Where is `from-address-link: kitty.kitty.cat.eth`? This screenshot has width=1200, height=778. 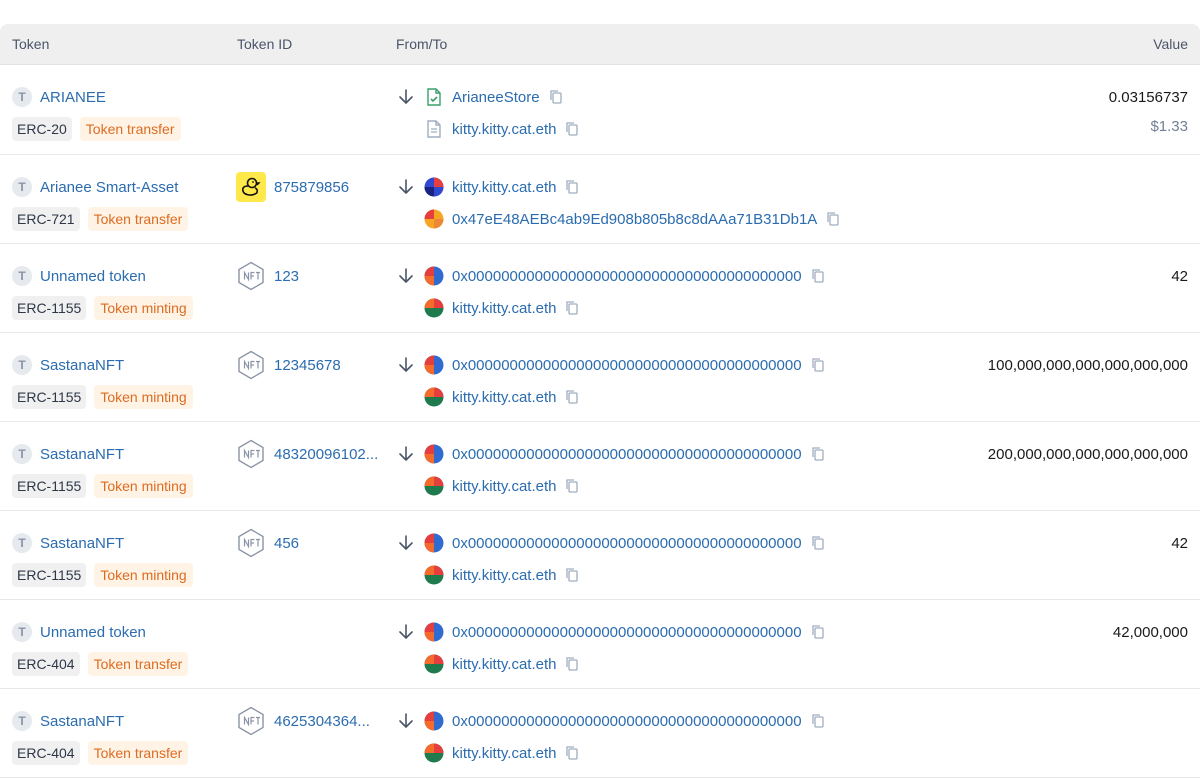 from-address-link: kitty.kitty.cat.eth is located at coordinates (504, 187).